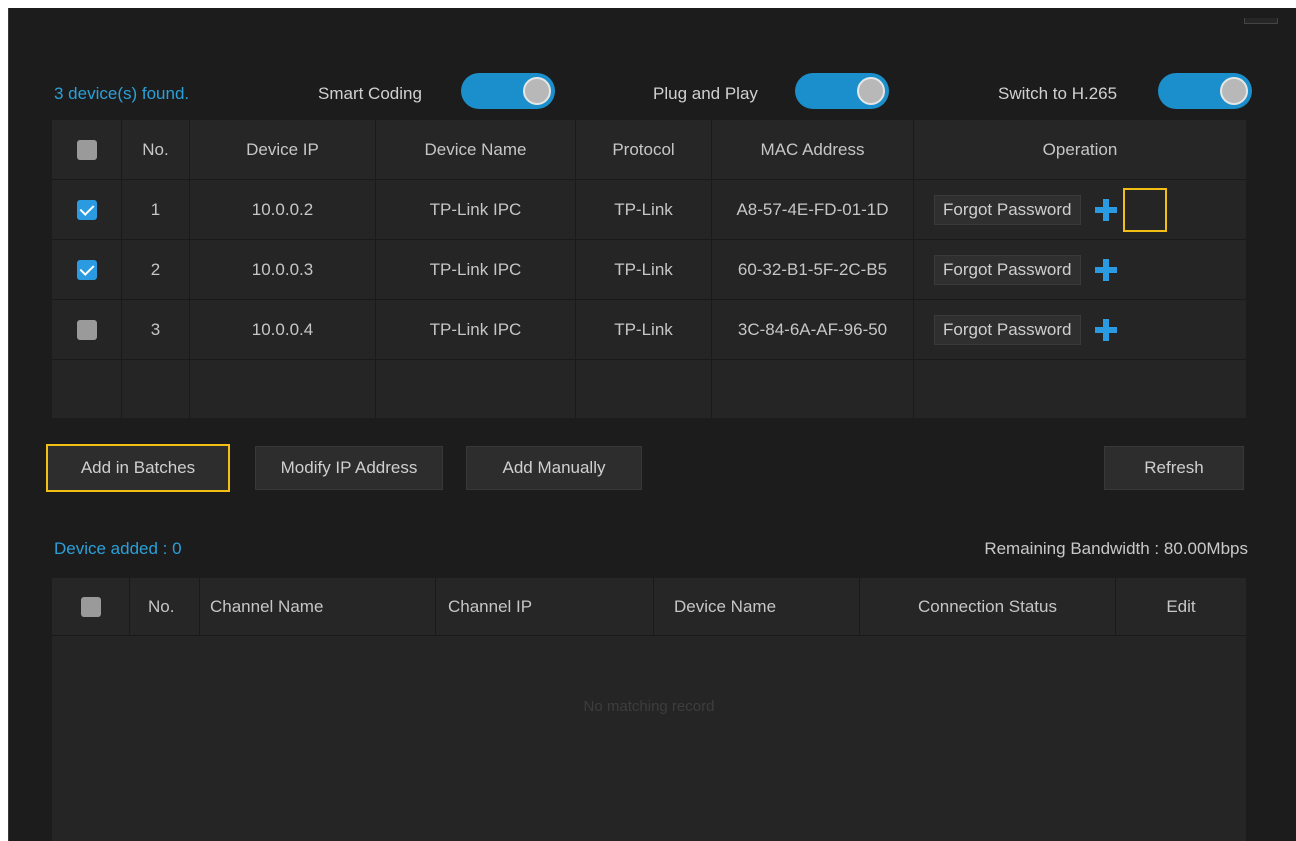 Image resolution: width=1296 pixels, height=841 pixels. What do you see at coordinates (1145, 210) in the screenshot?
I see `plus-highlight-box` at bounding box center [1145, 210].